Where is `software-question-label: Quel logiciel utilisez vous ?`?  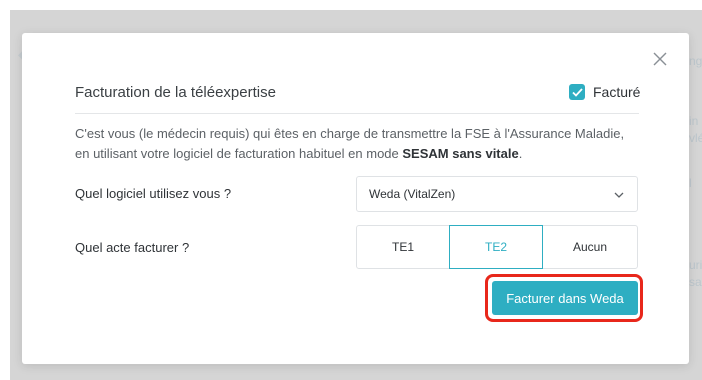 software-question-label: Quel logiciel utilisez vous ? is located at coordinates (153, 193).